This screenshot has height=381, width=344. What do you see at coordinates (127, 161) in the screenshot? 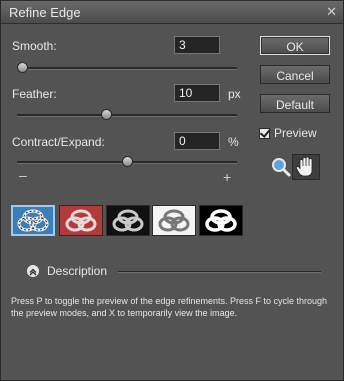
I see `contract-expand-slider-thumb` at bounding box center [127, 161].